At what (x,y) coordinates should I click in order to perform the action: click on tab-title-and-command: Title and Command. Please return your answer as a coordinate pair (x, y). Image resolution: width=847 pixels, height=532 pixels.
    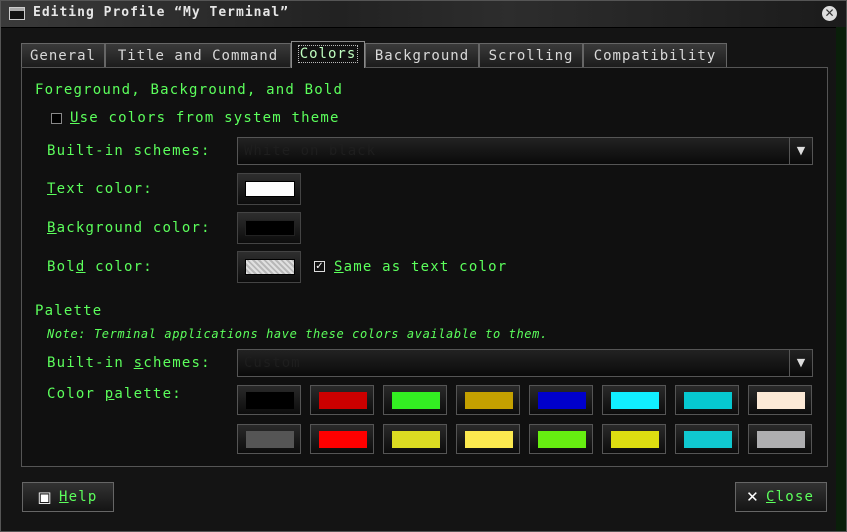
    Looking at the image, I should click on (198, 55).